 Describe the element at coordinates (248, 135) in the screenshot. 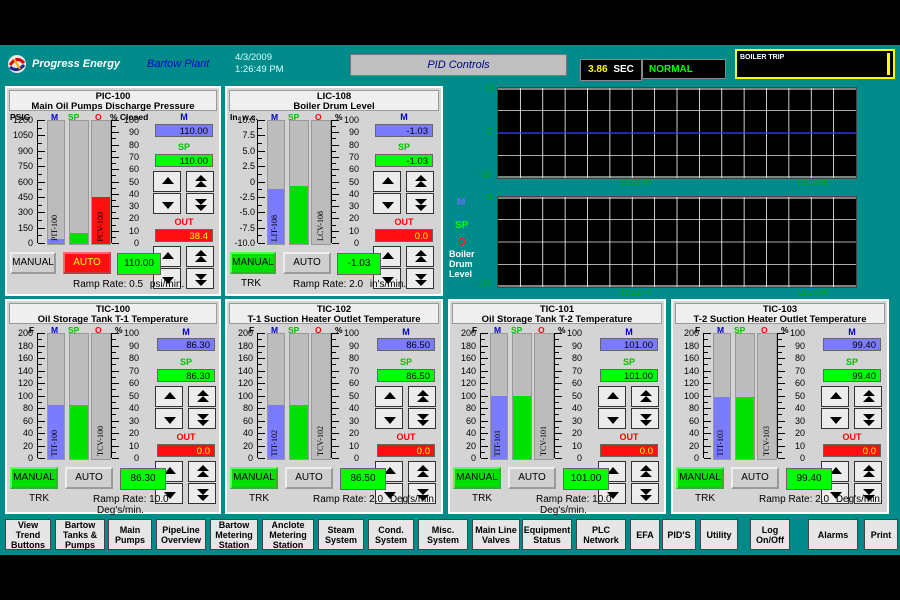

I see `pv-scale-label: 7.5` at that location.